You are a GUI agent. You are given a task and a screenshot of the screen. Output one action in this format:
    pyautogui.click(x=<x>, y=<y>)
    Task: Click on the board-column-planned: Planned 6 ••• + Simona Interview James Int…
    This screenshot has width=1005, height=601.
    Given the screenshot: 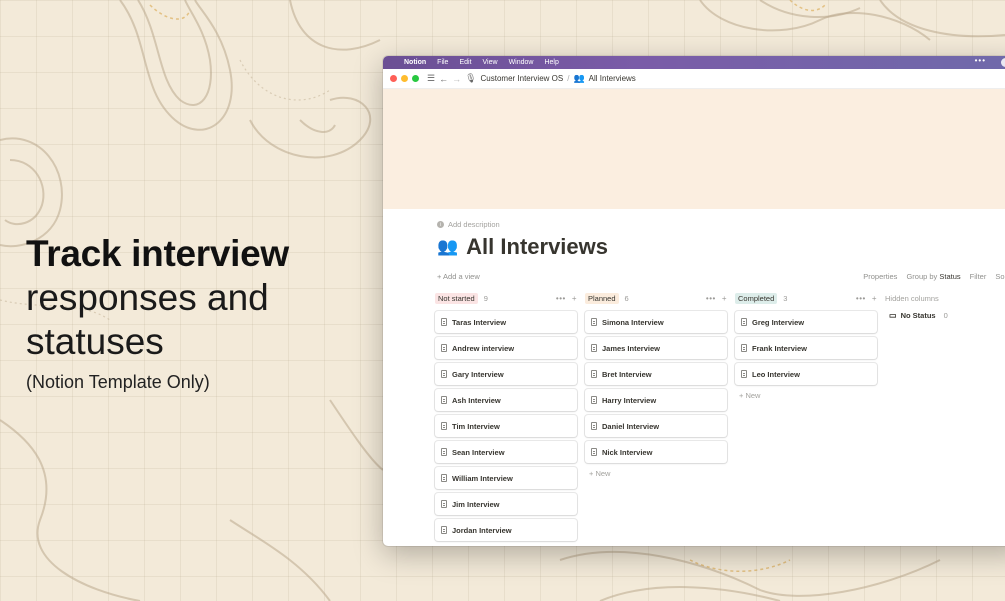 What is the action you would take?
    pyautogui.click(x=656, y=418)
    